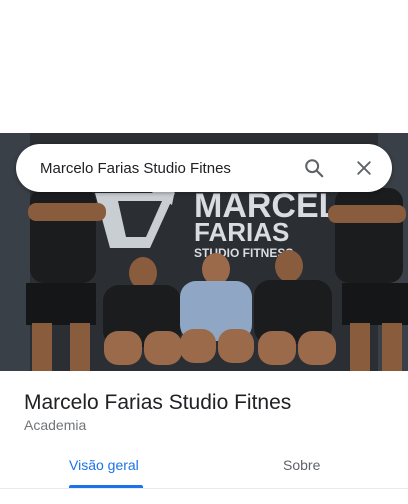  I want to click on close-icon, so click(364, 168).